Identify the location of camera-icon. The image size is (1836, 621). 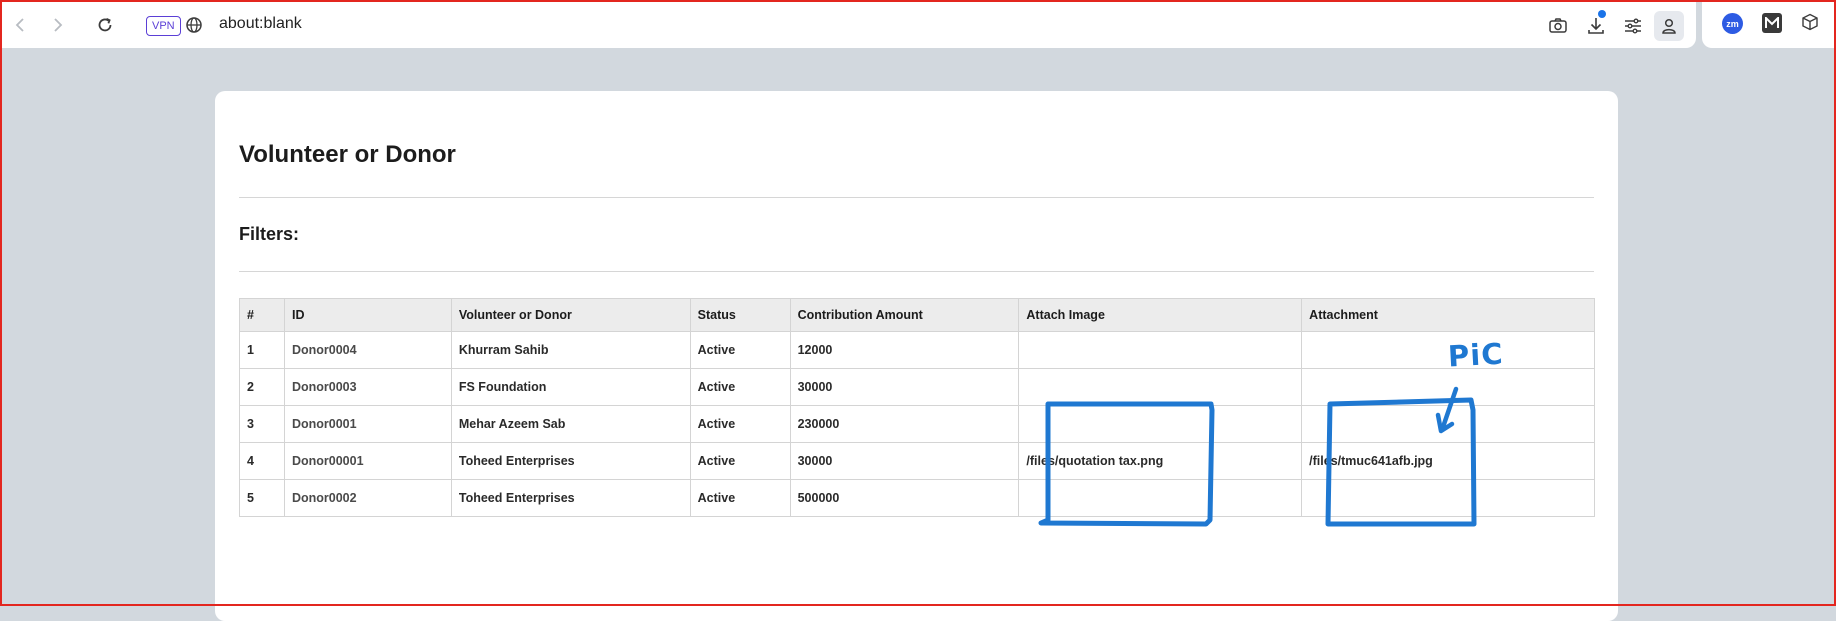
(1558, 26).